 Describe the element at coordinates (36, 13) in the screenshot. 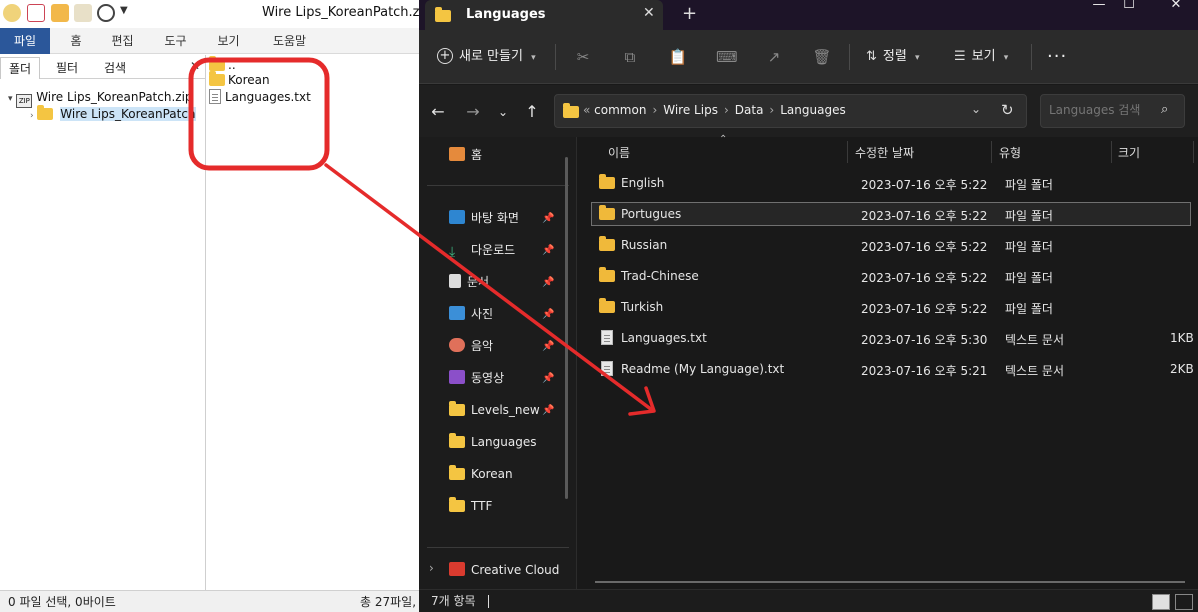

I see `new-archive-icon` at that location.